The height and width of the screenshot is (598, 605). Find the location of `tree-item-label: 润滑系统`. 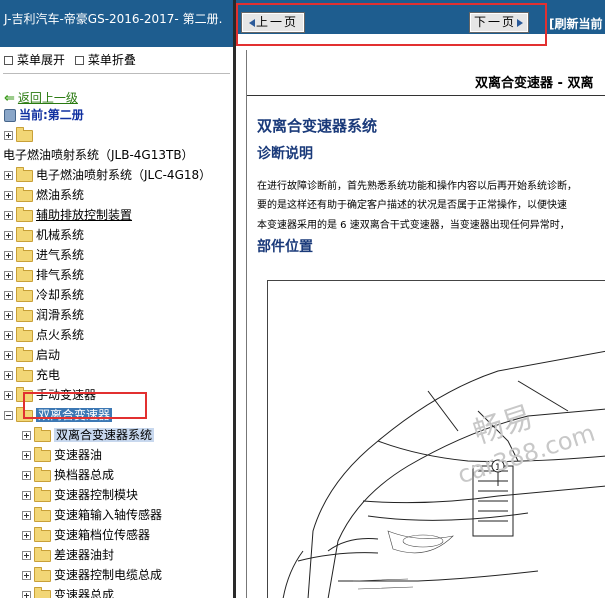

tree-item-label: 润滑系统 is located at coordinates (60, 315).